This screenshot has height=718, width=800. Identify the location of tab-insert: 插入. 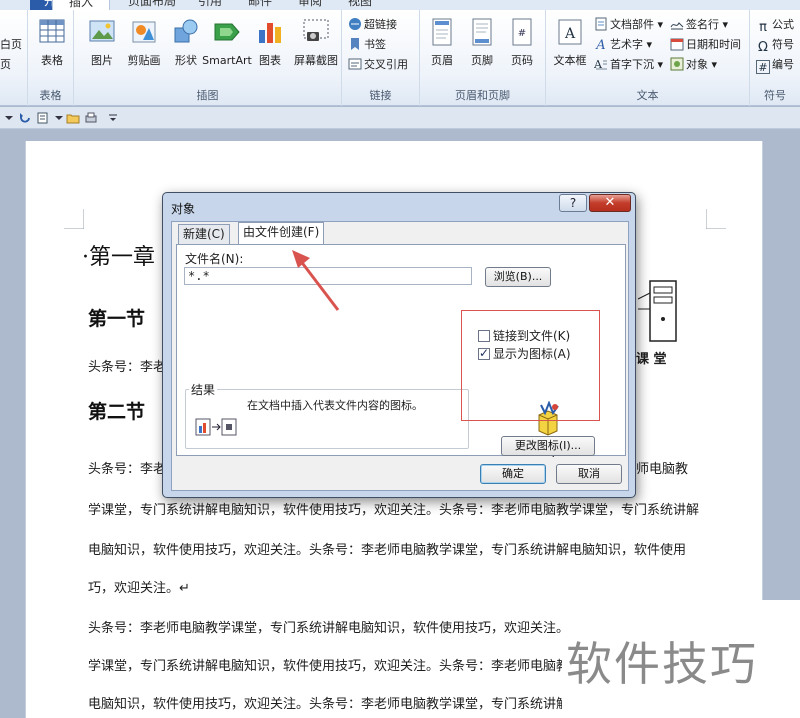
(81, 5).